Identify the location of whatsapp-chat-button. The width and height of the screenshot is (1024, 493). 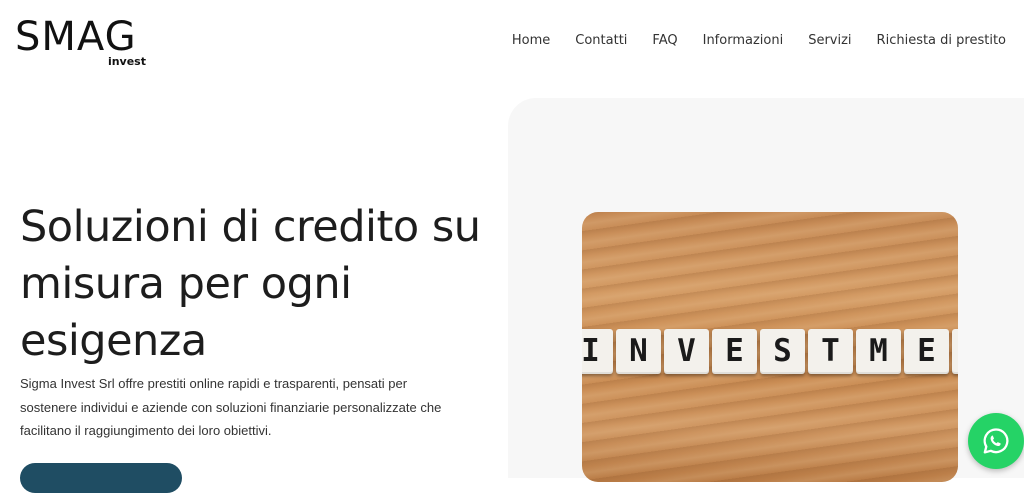
(996, 441).